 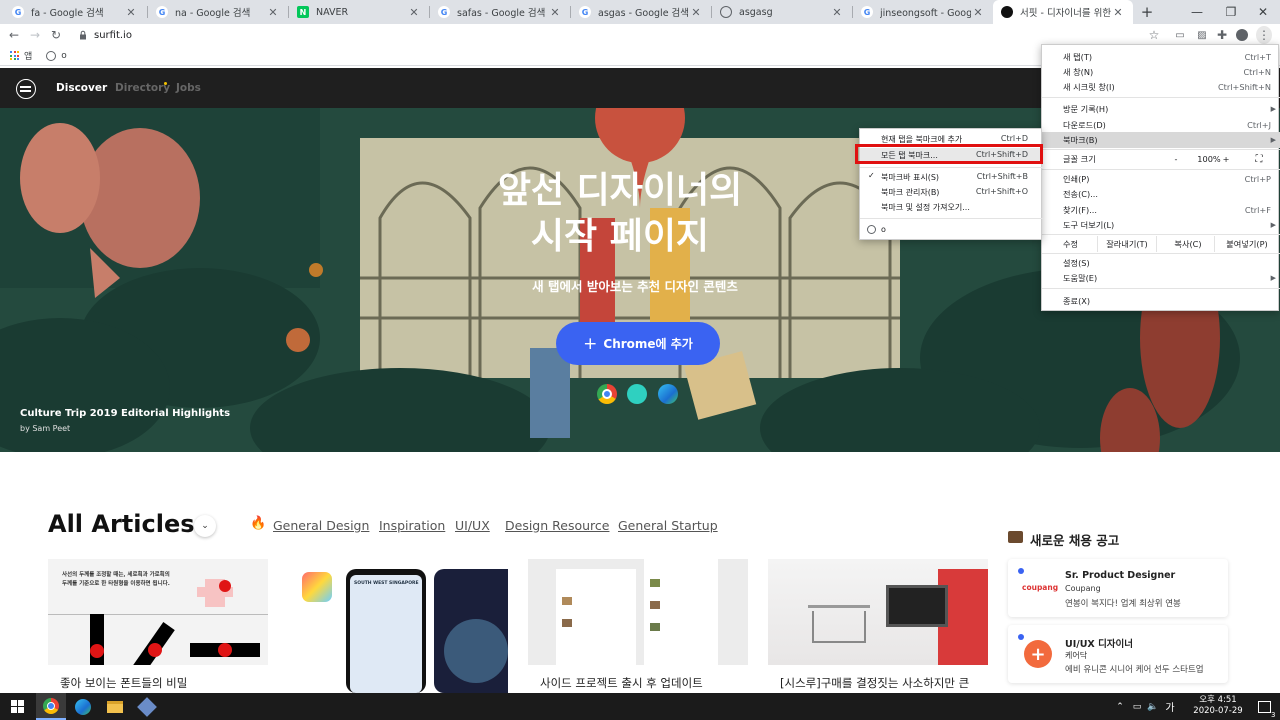 I want to click on category-ui-ux: UI/UX, so click(x=472, y=525).